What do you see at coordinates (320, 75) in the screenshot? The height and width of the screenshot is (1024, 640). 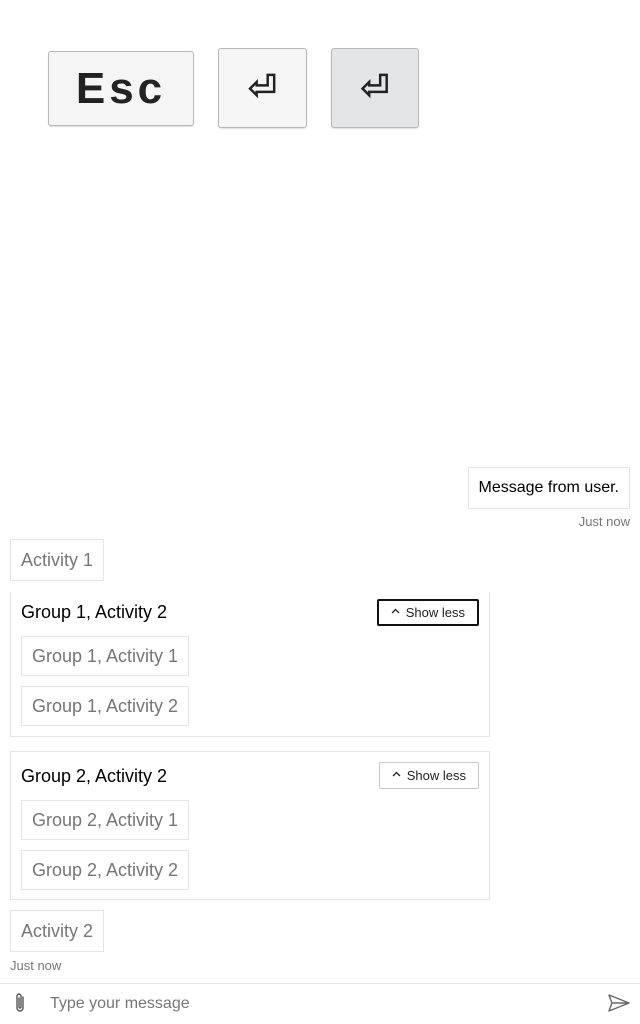 I see `keyboard-key-display: Esc ⏎ ⏎` at bounding box center [320, 75].